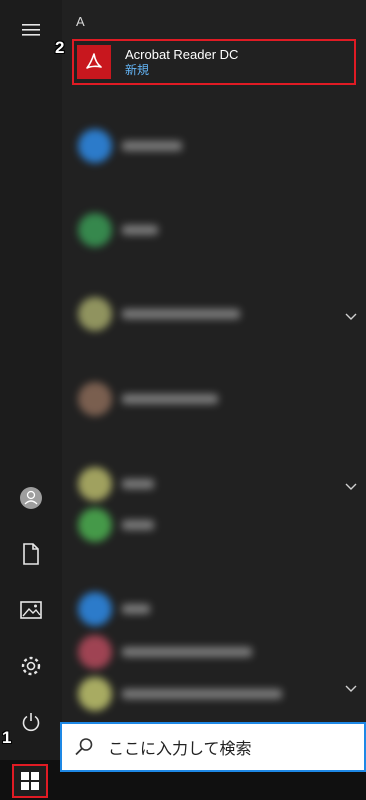  I want to click on pictures-button, so click(31, 610).